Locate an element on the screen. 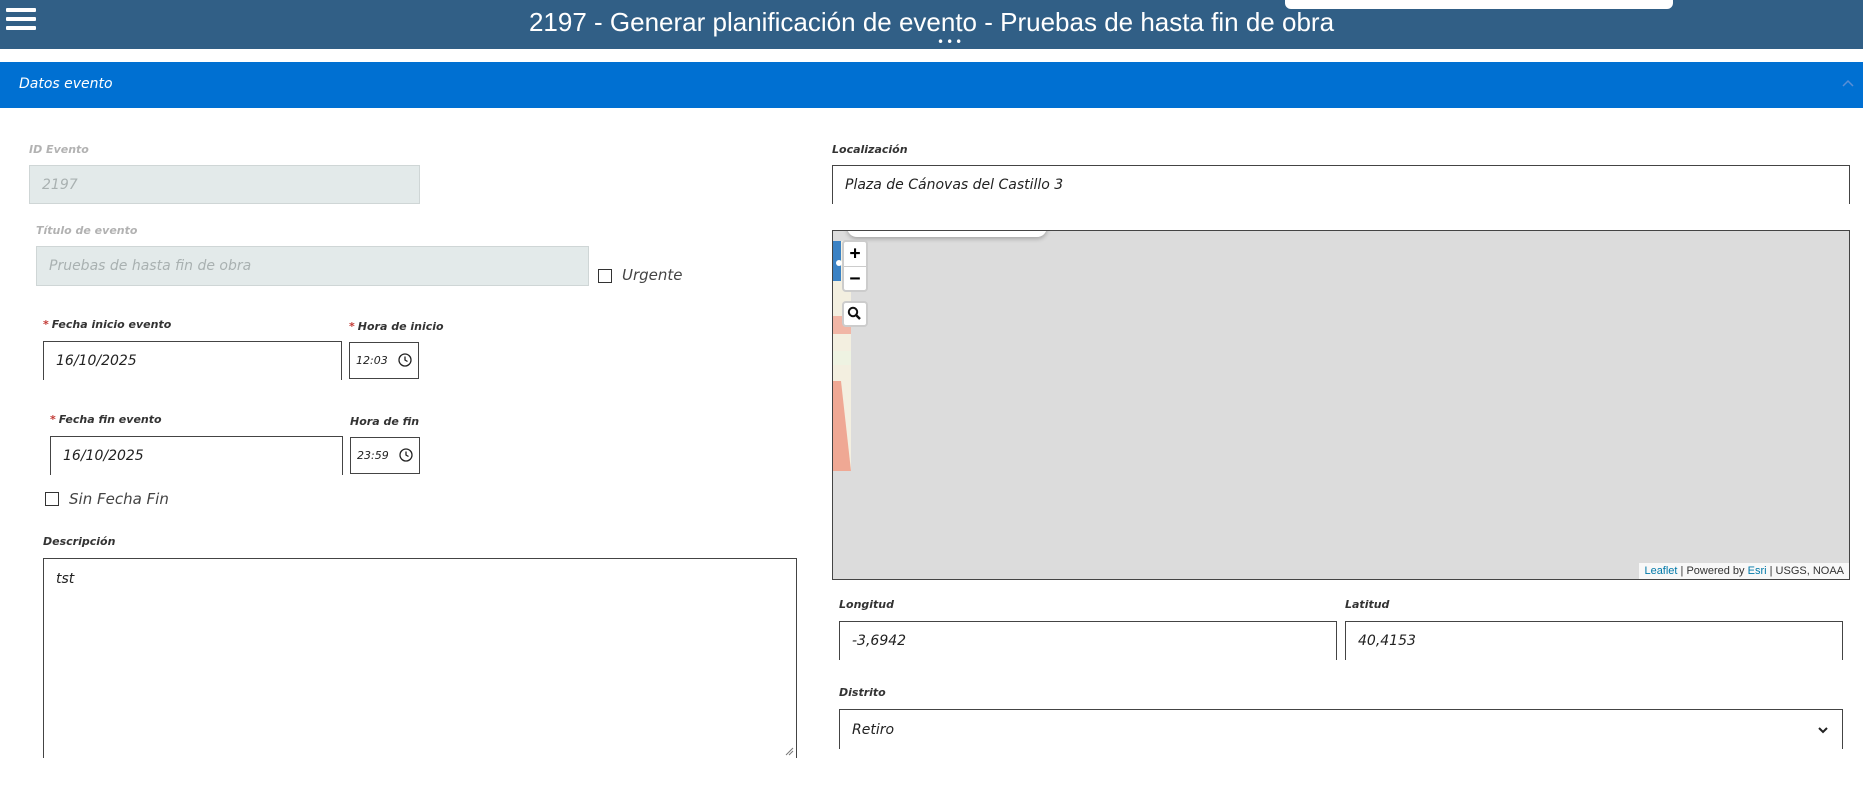 Image resolution: width=1863 pixels, height=807 pixels. zoom-out-button: − is located at coordinates (855, 279).